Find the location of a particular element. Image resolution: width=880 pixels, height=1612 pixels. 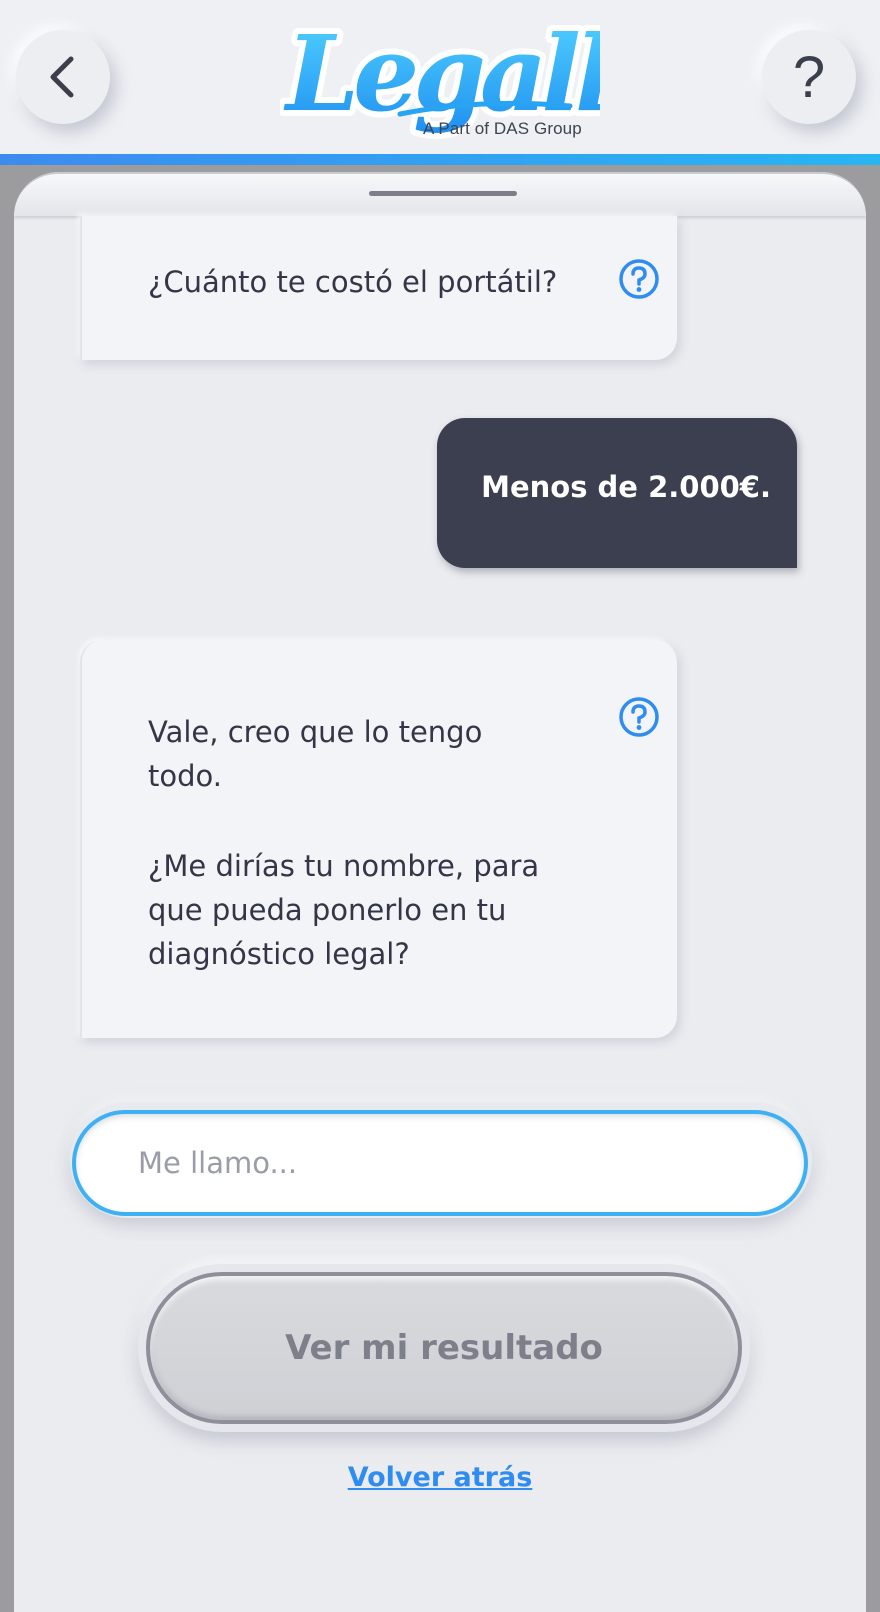

see-result-button: Ver mi resultado is located at coordinates (444, 1348).